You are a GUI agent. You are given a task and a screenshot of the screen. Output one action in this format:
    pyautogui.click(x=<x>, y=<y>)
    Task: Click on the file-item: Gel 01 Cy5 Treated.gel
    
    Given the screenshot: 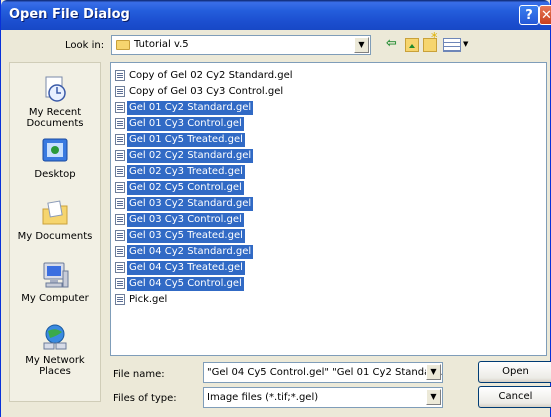 What is the action you would take?
    pyautogui.click(x=180, y=140)
    